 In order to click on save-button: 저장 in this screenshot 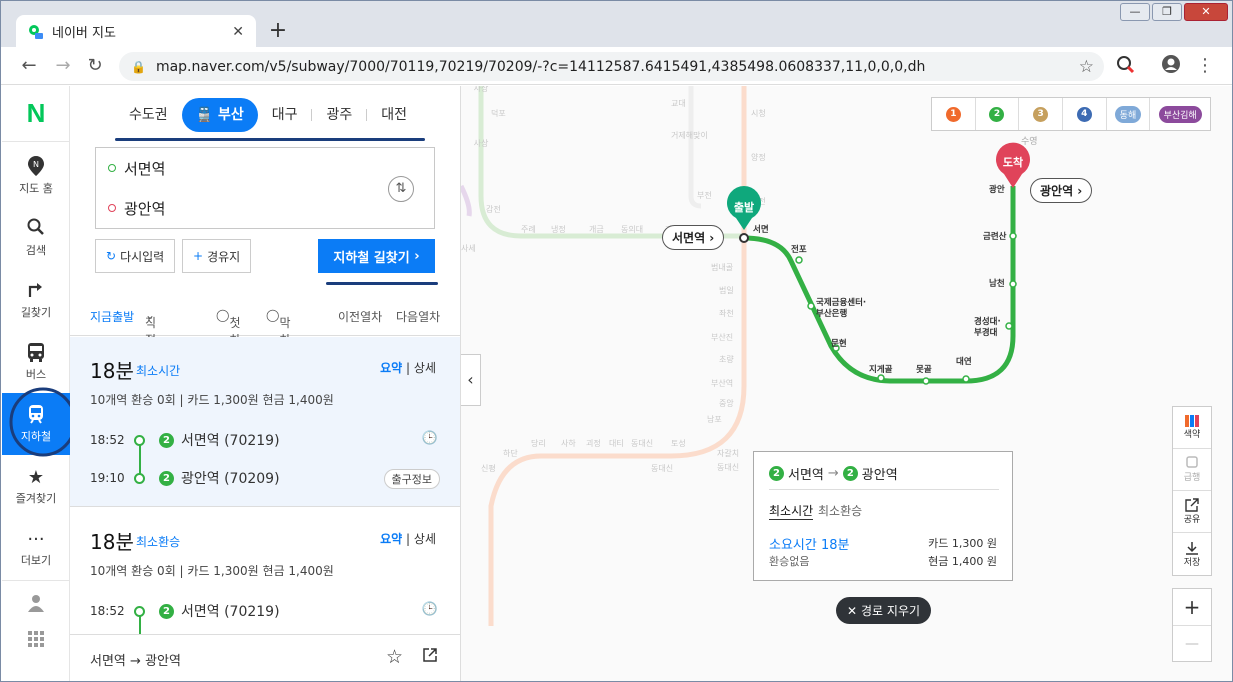, I will do `click(1192, 554)`.